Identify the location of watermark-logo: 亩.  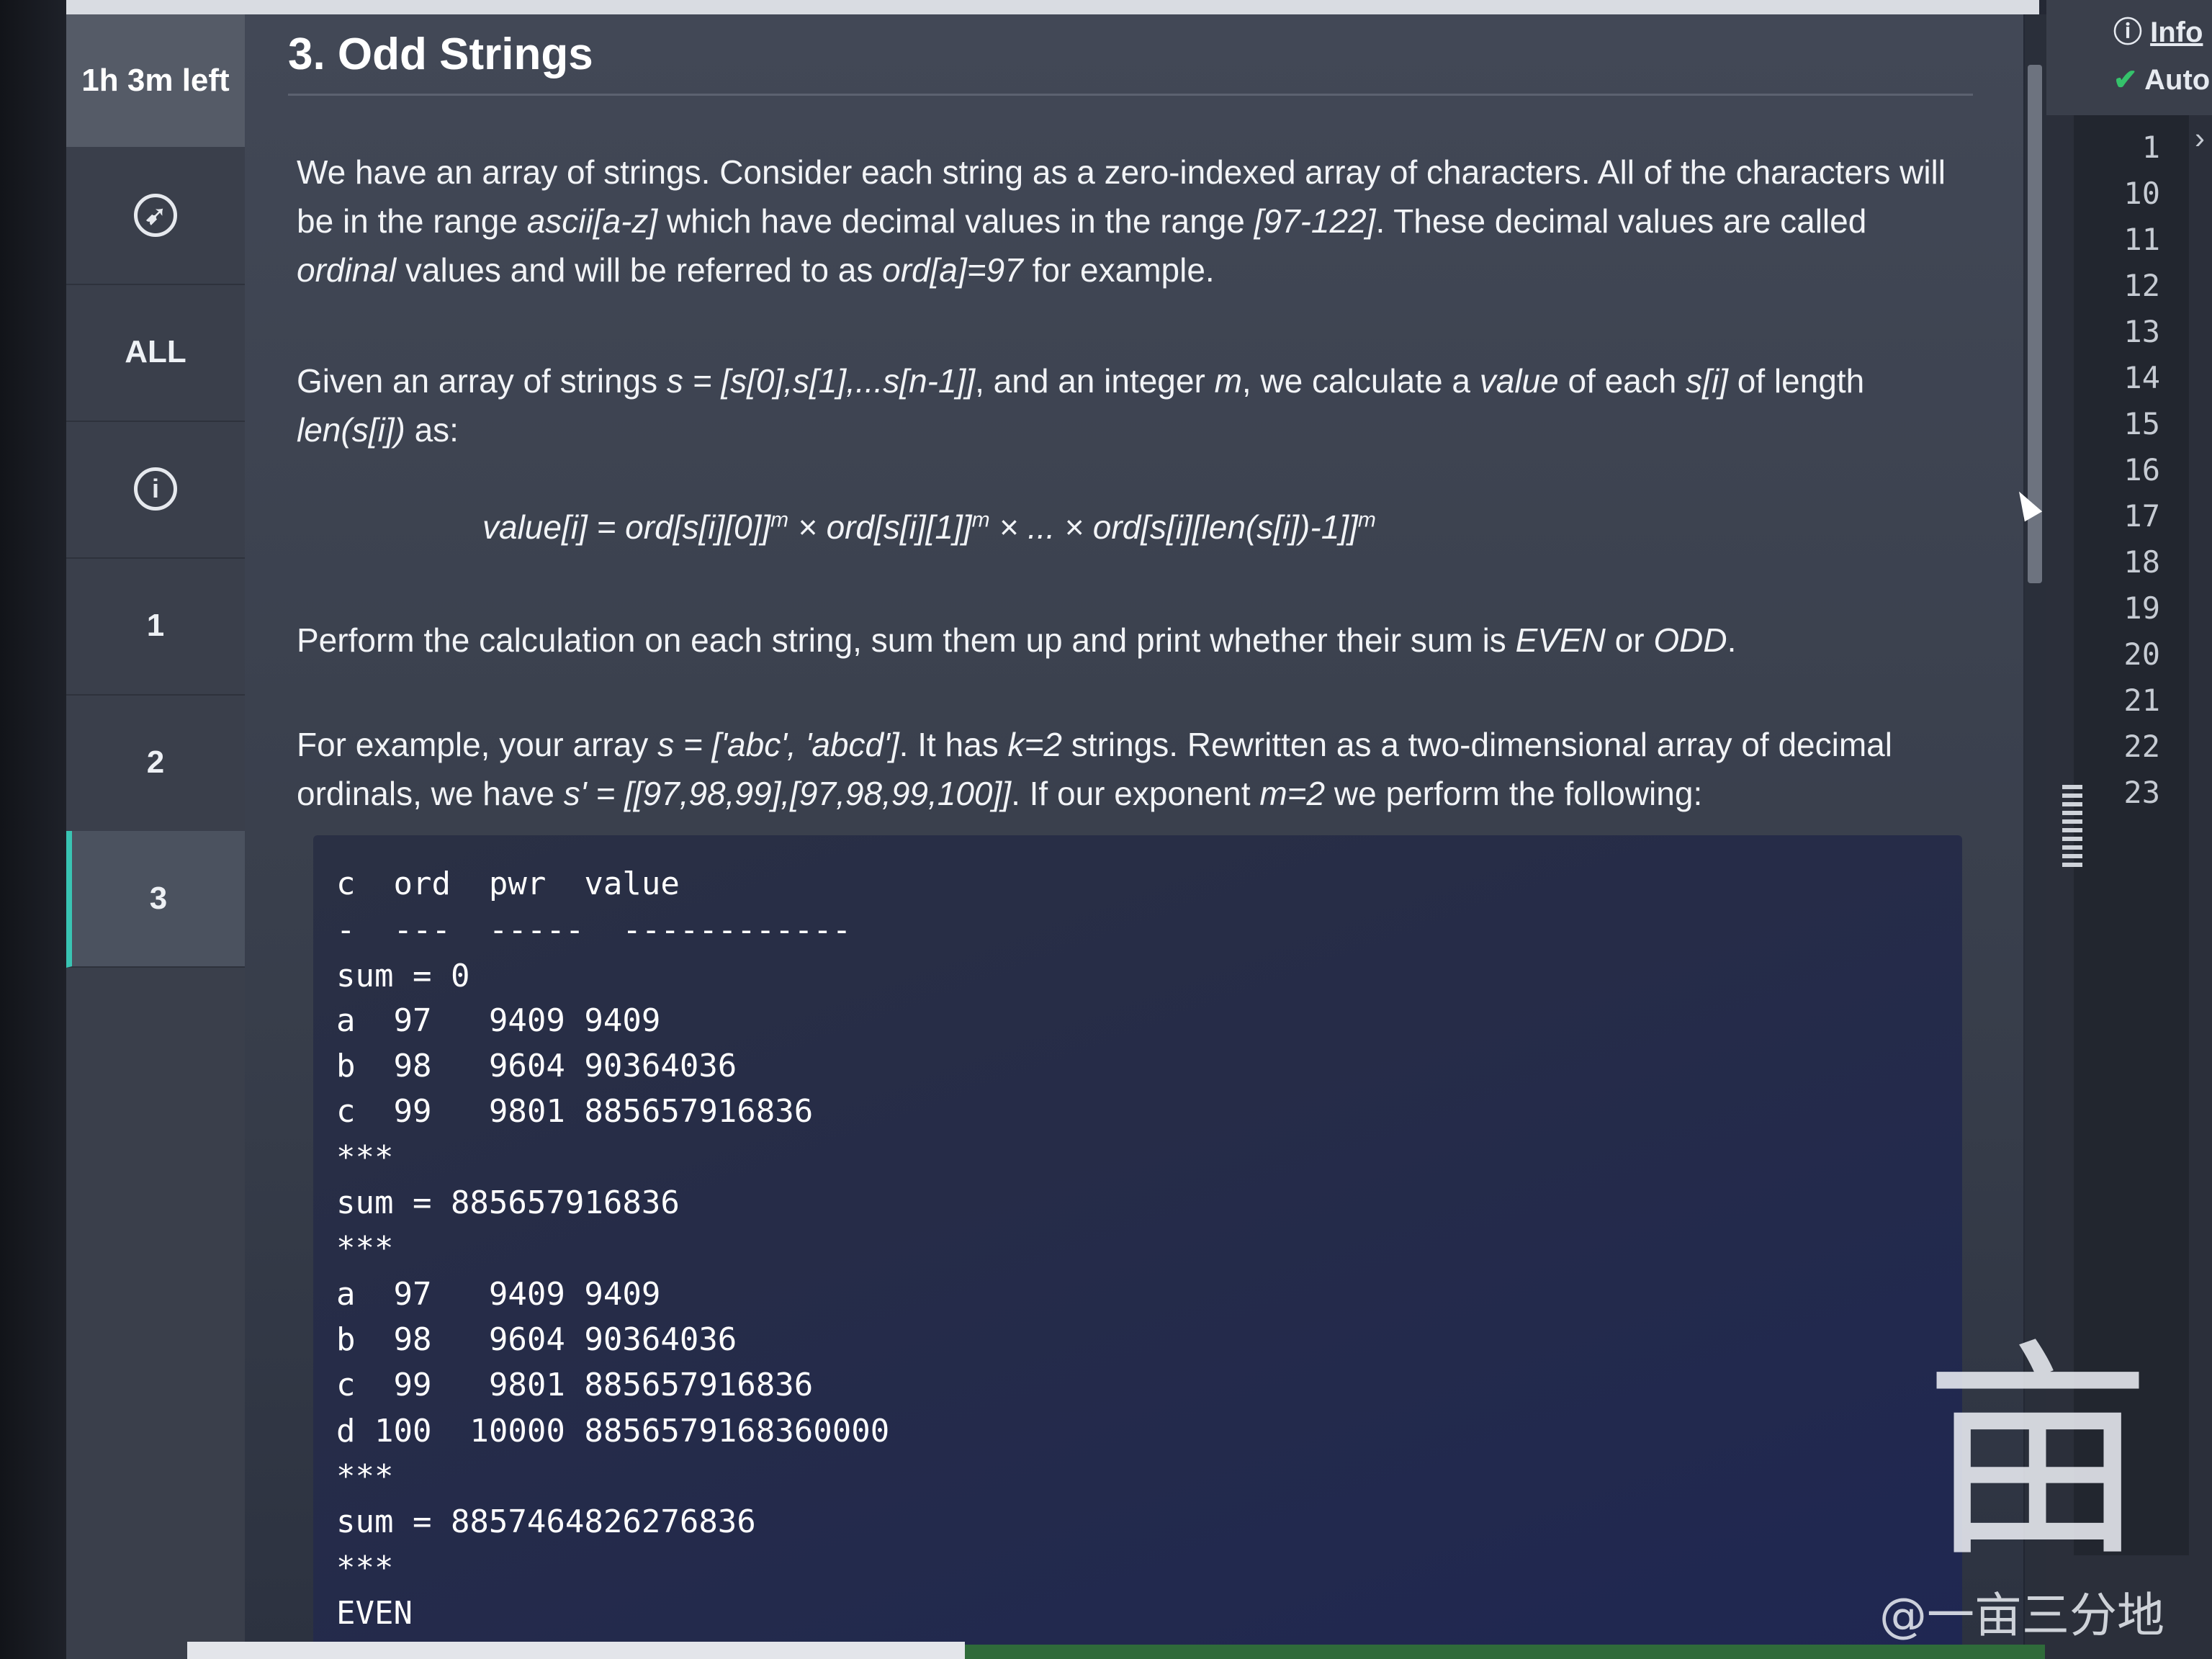
(2038, 1449).